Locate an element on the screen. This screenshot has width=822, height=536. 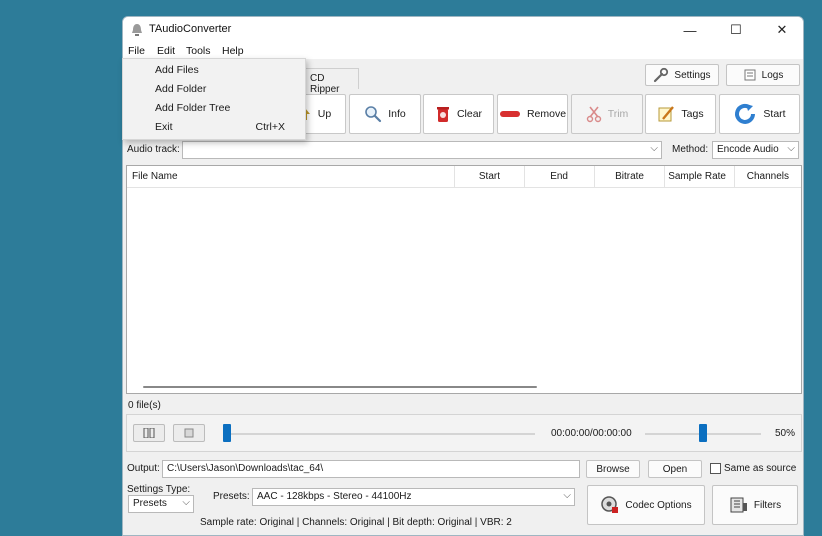
presets-label: Presets: is located at coordinates (231, 496).